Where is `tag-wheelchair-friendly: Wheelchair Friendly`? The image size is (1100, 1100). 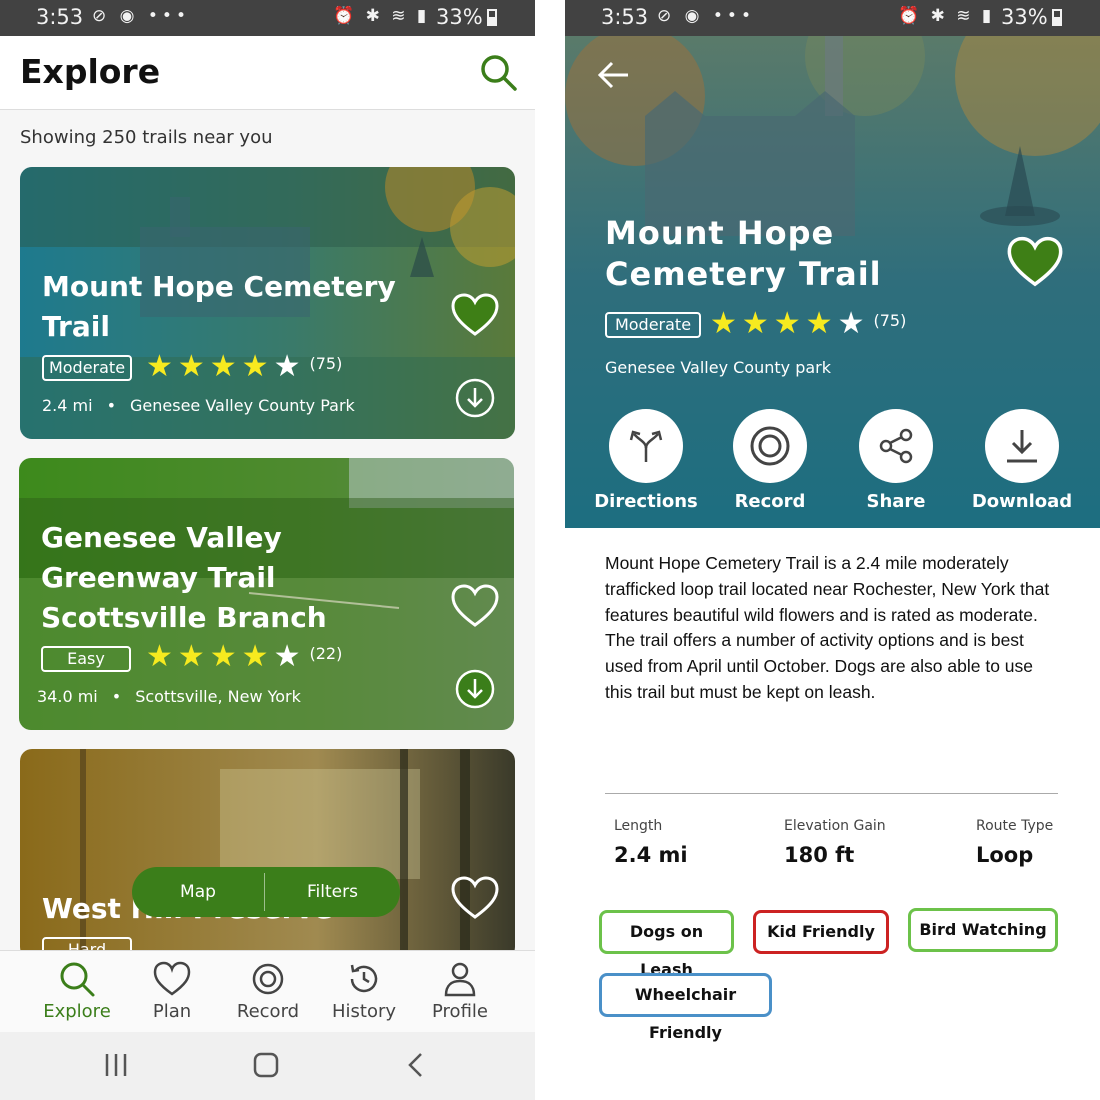 tag-wheelchair-friendly: Wheelchair Friendly is located at coordinates (685, 1007).